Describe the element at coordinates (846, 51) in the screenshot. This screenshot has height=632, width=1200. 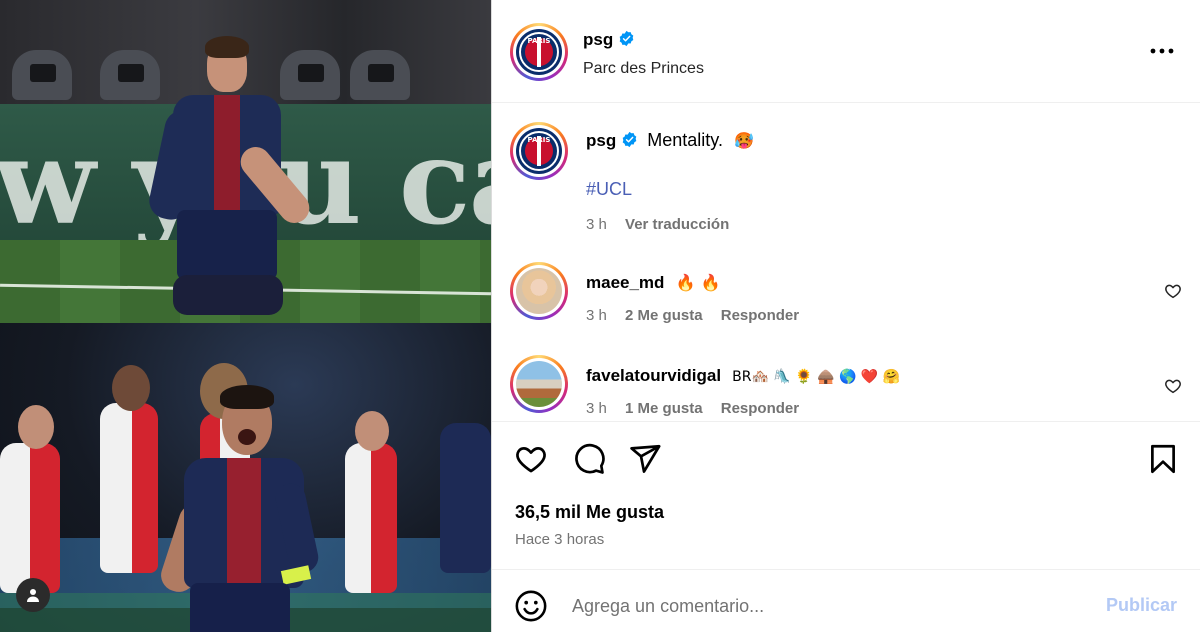
I see `post-header: PARIS psg Parc des Princes` at that location.